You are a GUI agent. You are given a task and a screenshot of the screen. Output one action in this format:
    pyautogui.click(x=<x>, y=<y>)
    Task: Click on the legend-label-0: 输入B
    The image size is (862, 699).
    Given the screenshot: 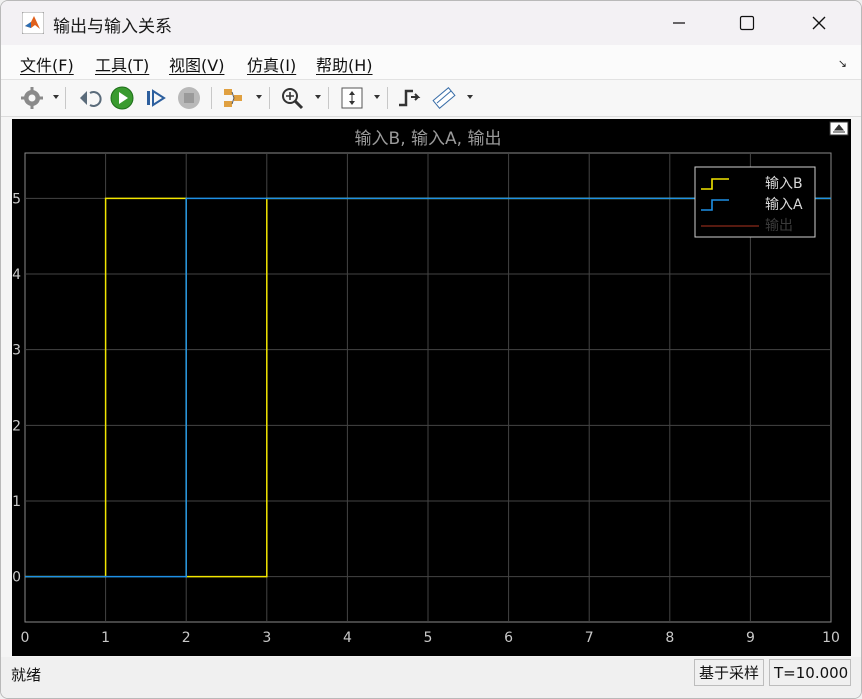 What is the action you would take?
    pyautogui.click(x=784, y=184)
    